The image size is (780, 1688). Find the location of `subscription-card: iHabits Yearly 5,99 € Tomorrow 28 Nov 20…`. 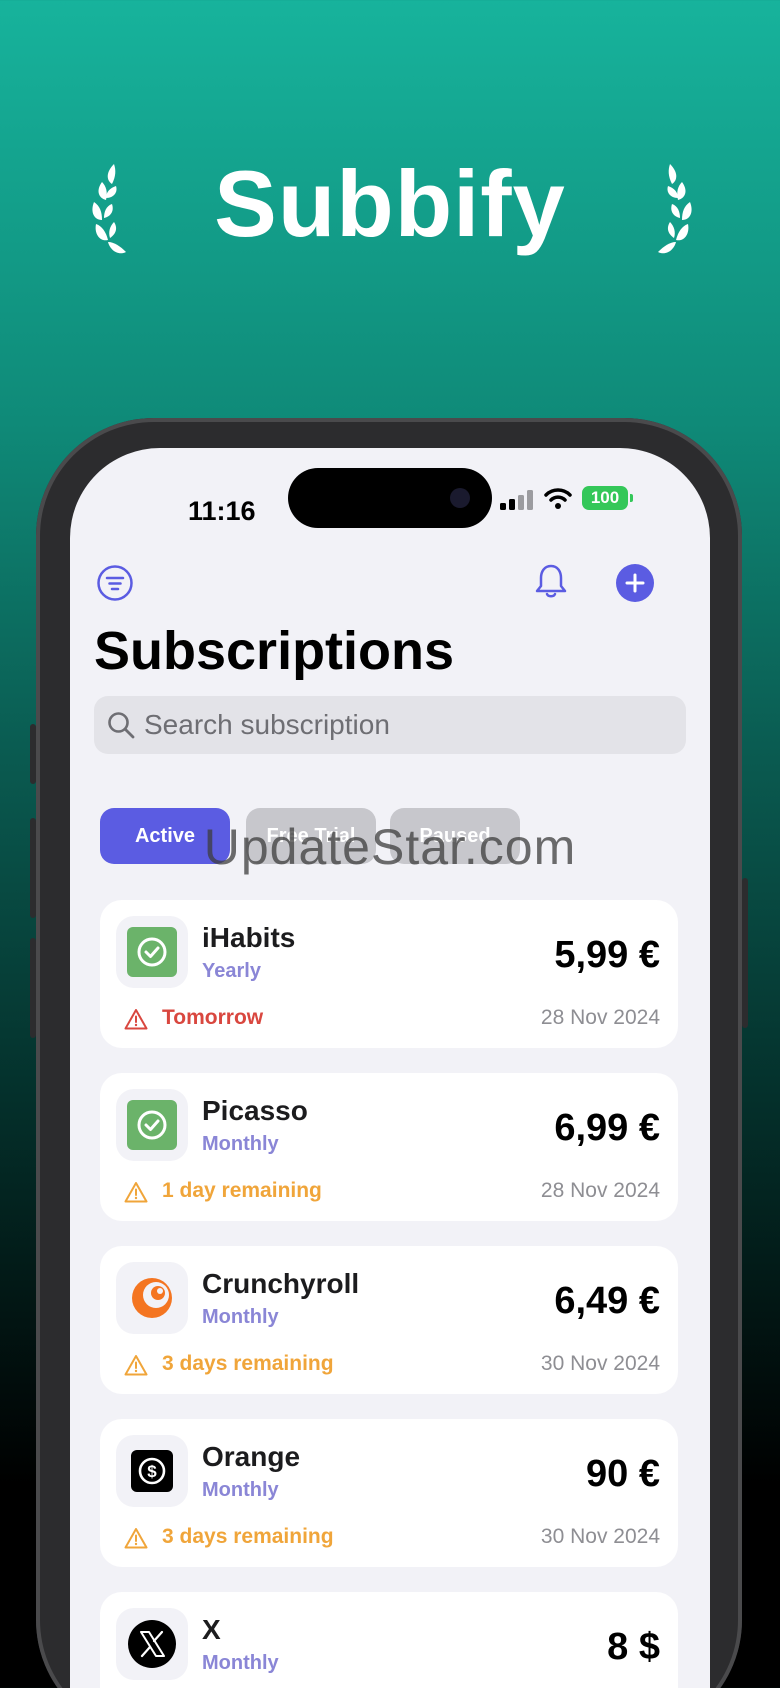

subscription-card: iHabits Yearly 5,99 € Tomorrow 28 Nov 20… is located at coordinates (389, 974).